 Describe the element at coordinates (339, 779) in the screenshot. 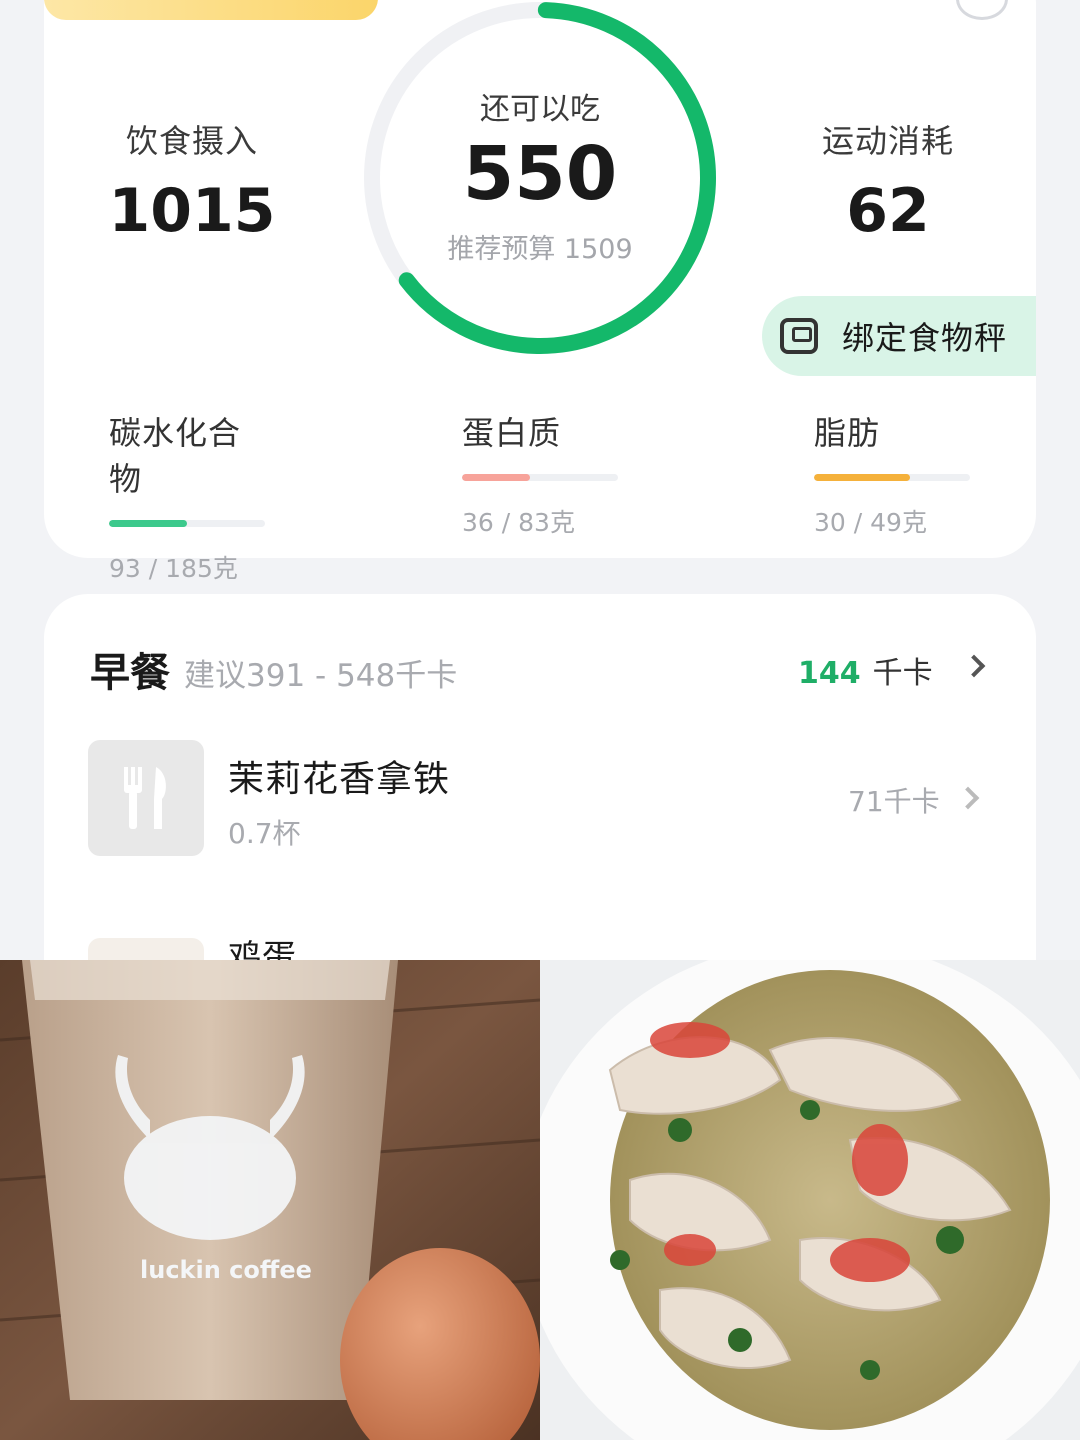

I see `food-name: 茉莉花香拿铁` at that location.